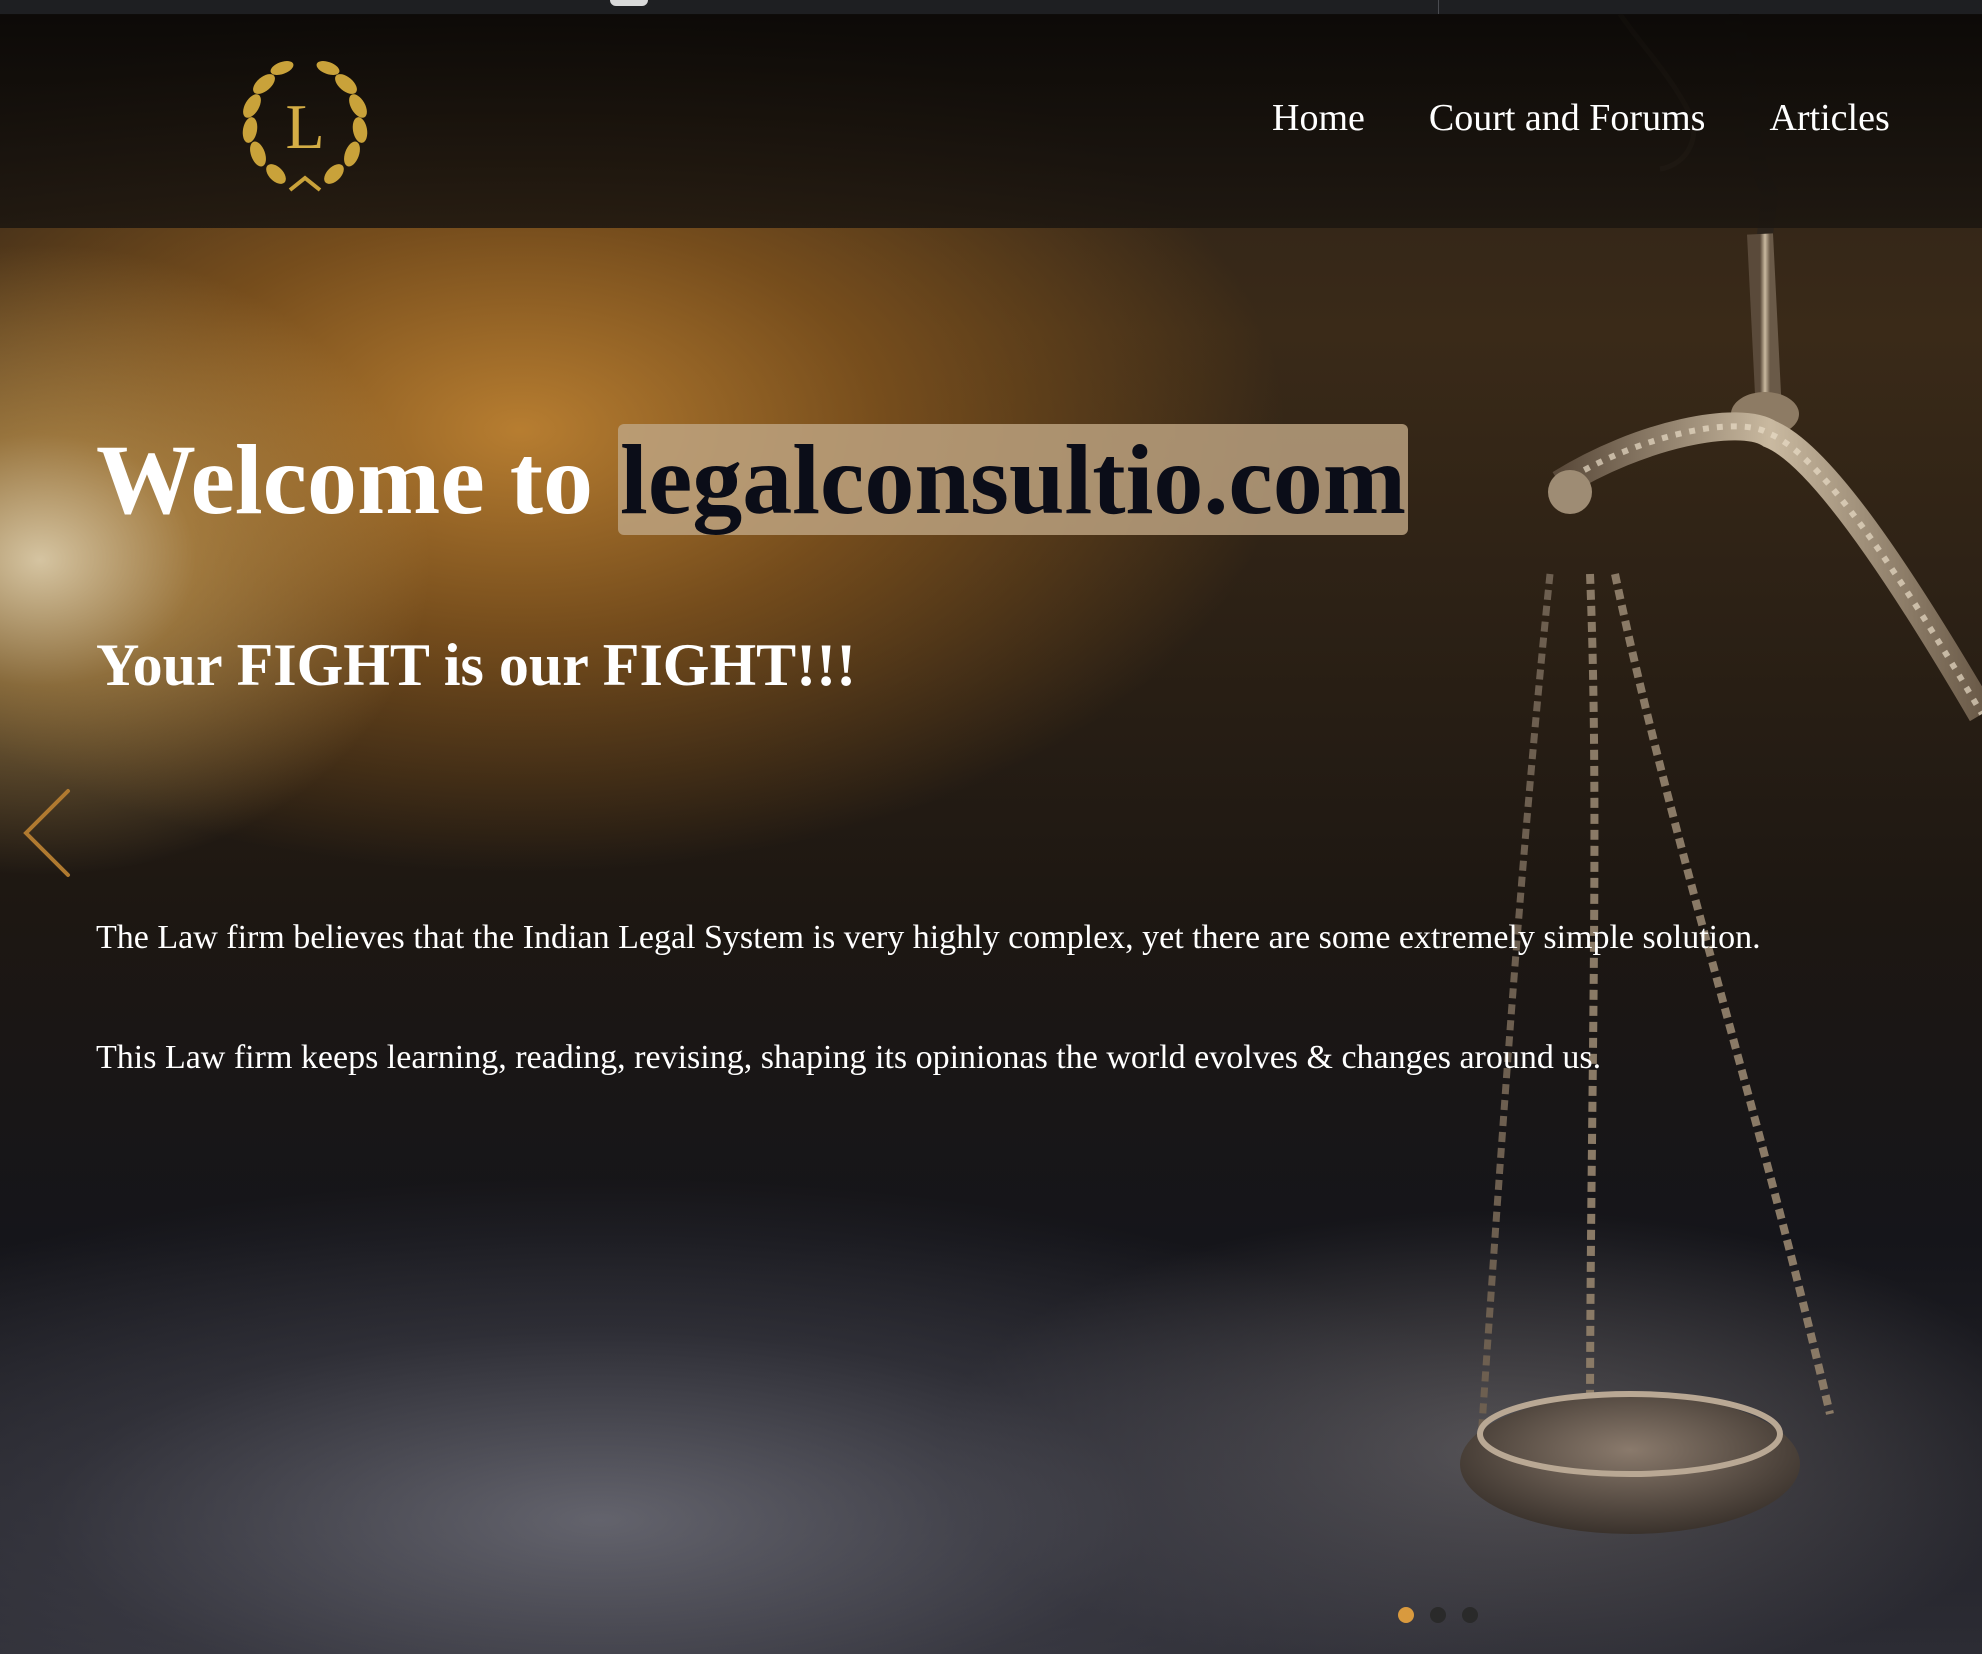  Describe the element at coordinates (629, 3) in the screenshot. I see `browser-tab-nub` at that location.